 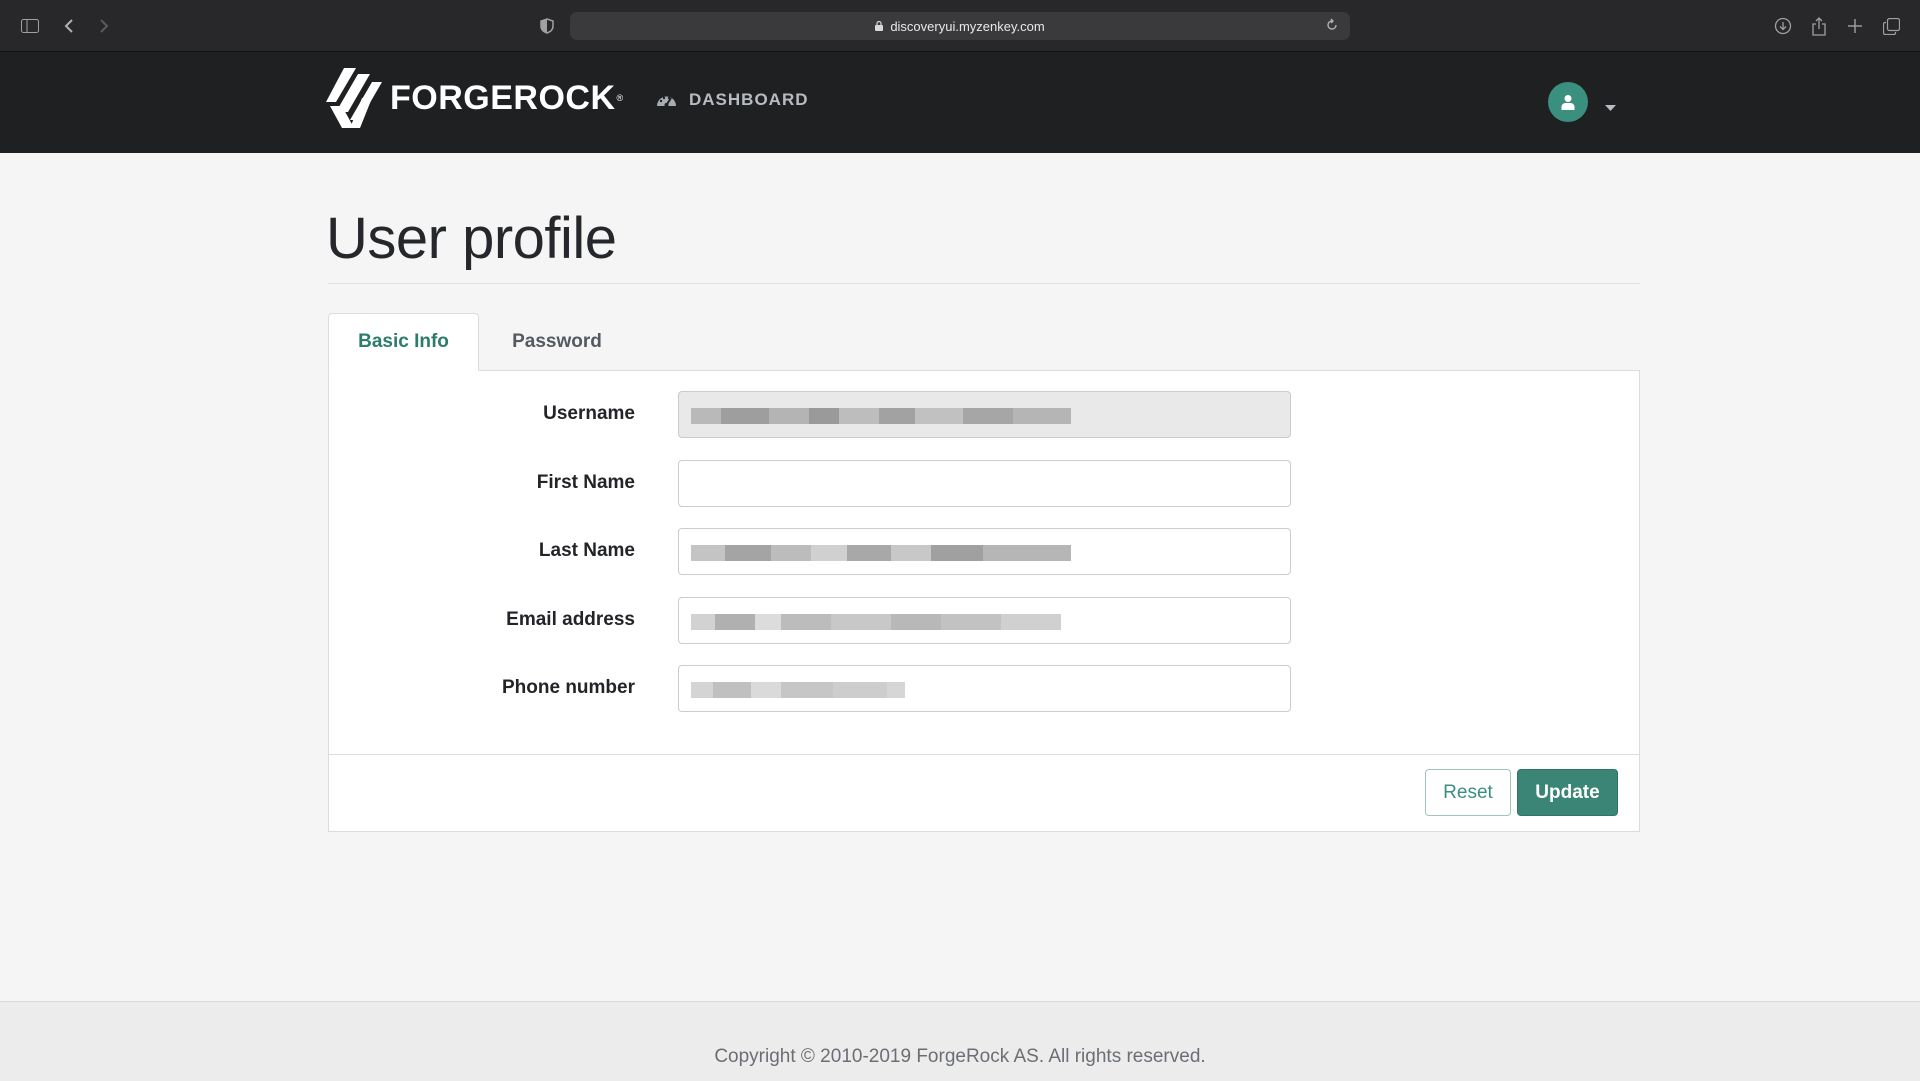 What do you see at coordinates (749, 99) in the screenshot?
I see `nav-dashboard-label: DASHBOARD` at bounding box center [749, 99].